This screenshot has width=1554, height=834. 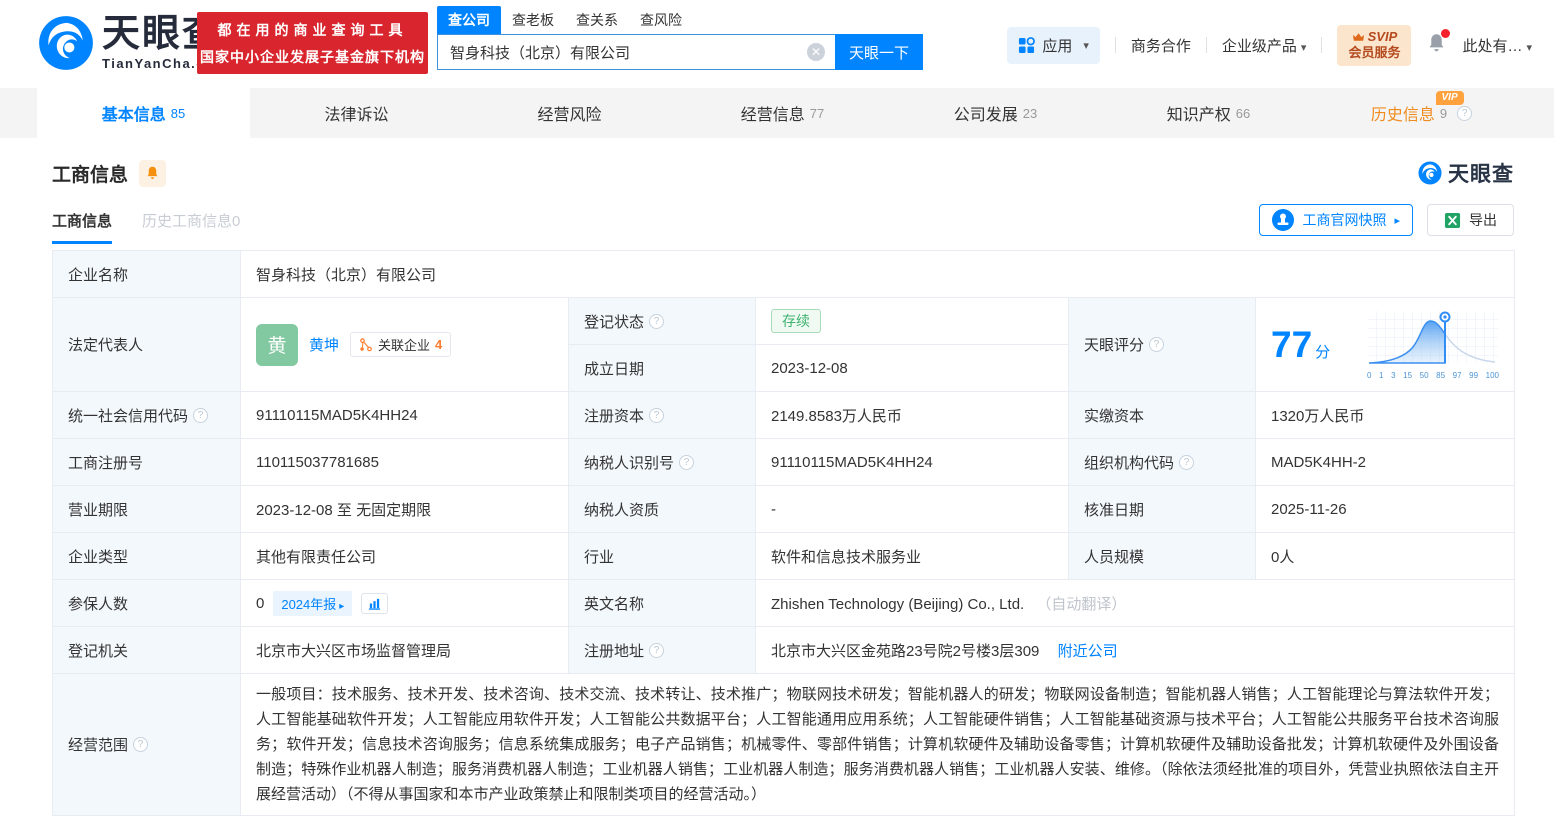 I want to click on org-code-label-cell: 组织机构代码, so click(x=1162, y=462).